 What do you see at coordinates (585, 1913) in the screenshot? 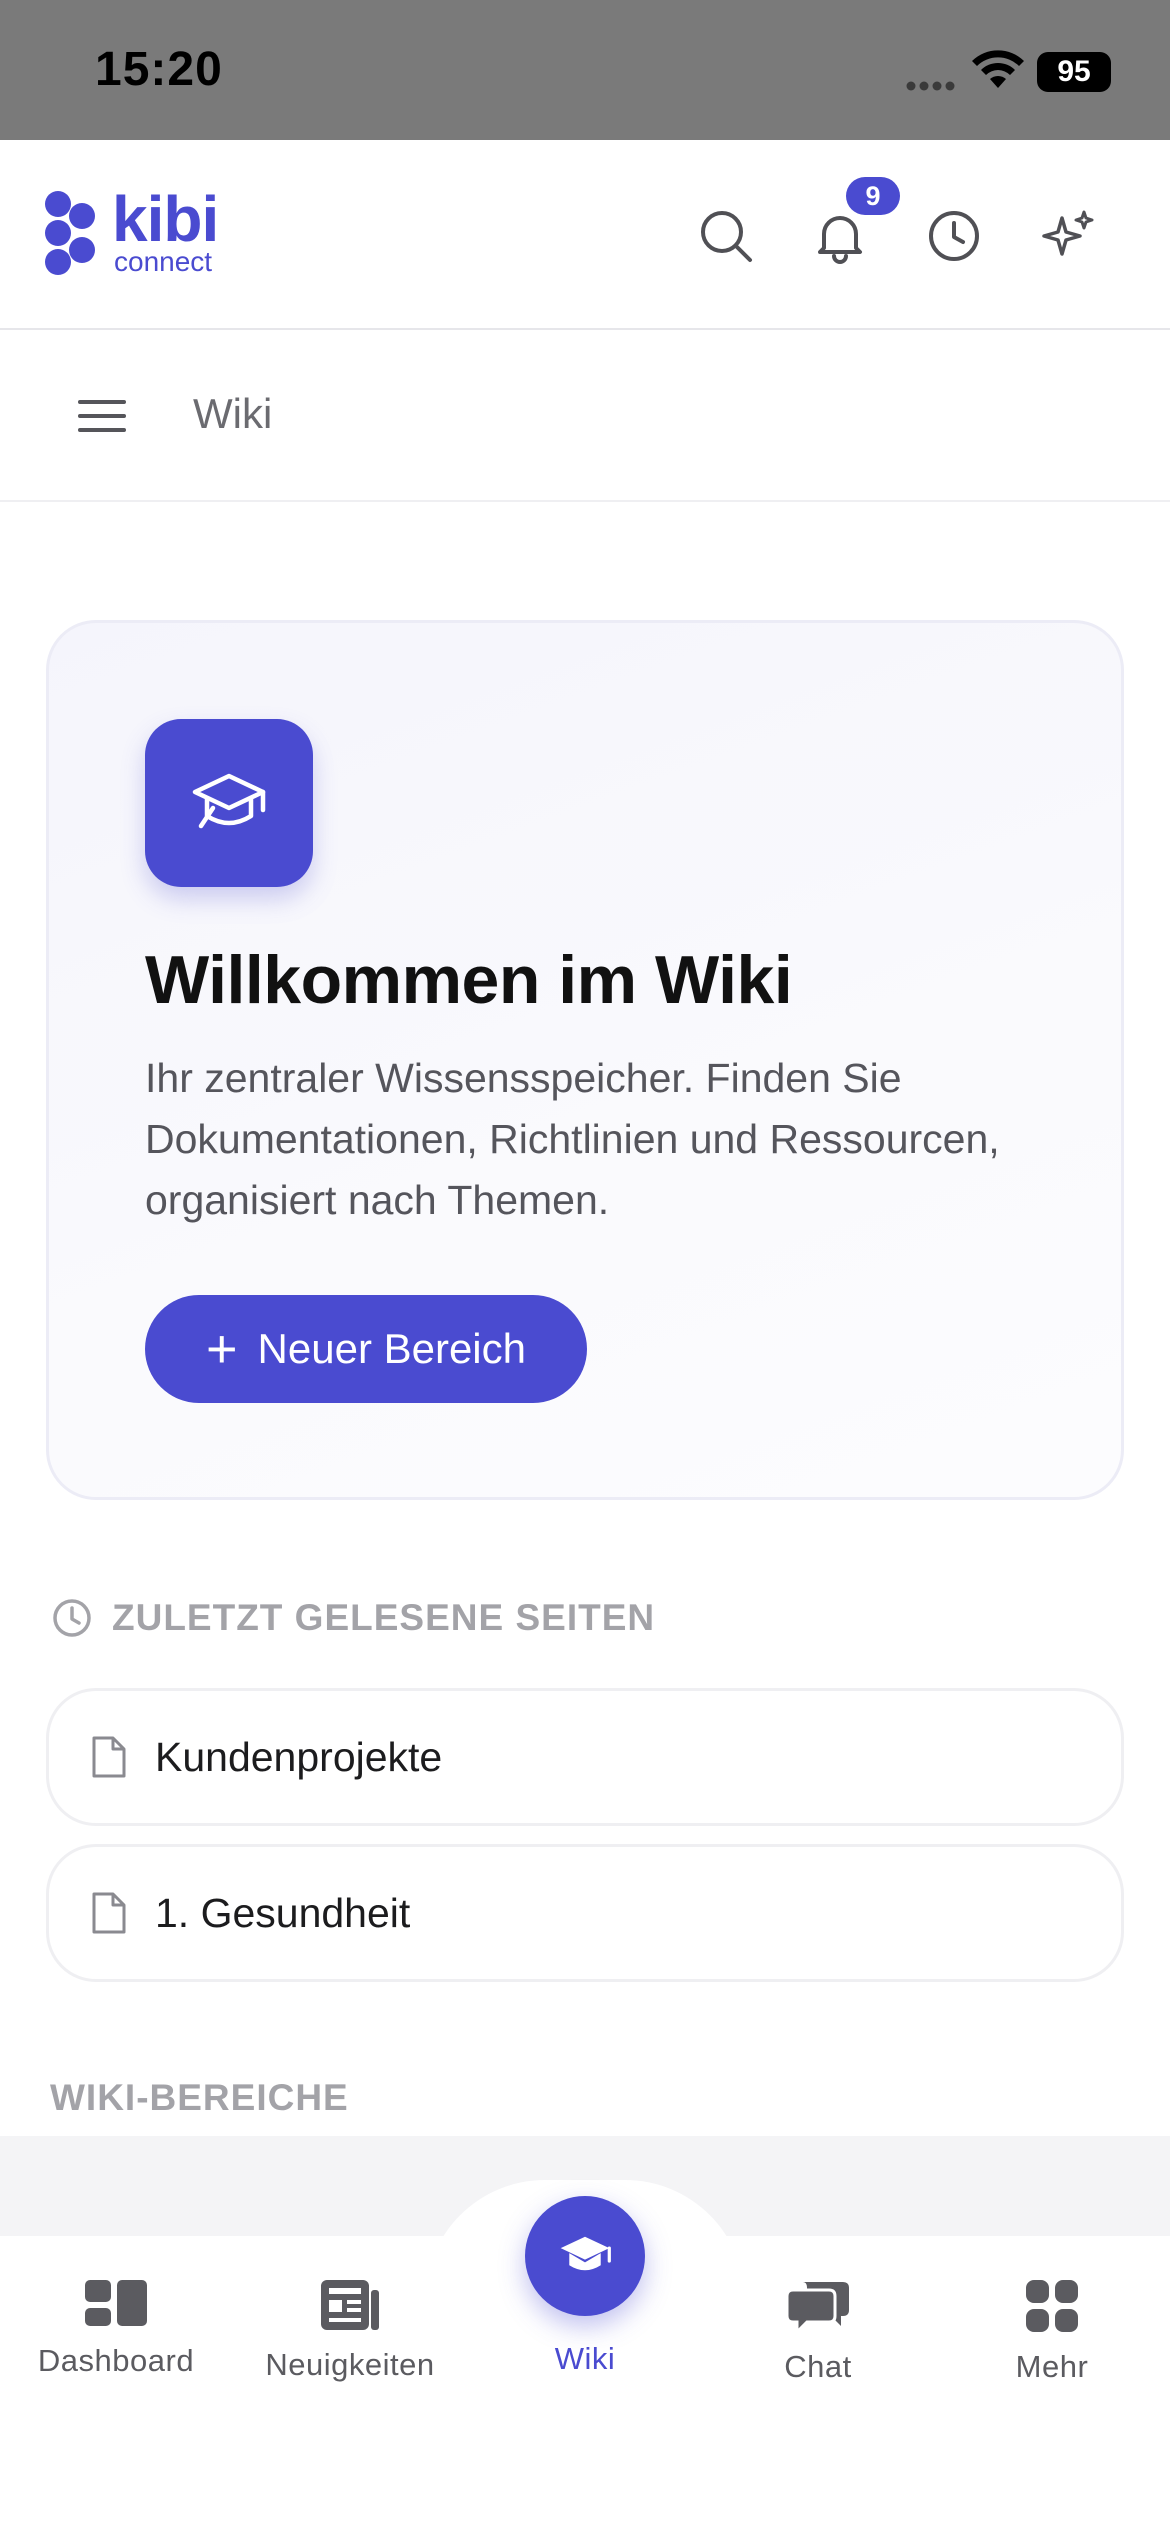
I see `recent-item: 1. Gesundheit` at bounding box center [585, 1913].